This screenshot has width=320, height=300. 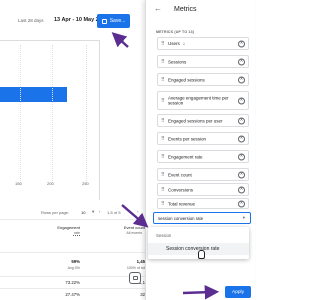 I want to click on metric-item: ⠿ Users ↓ ×, so click(x=203, y=43).